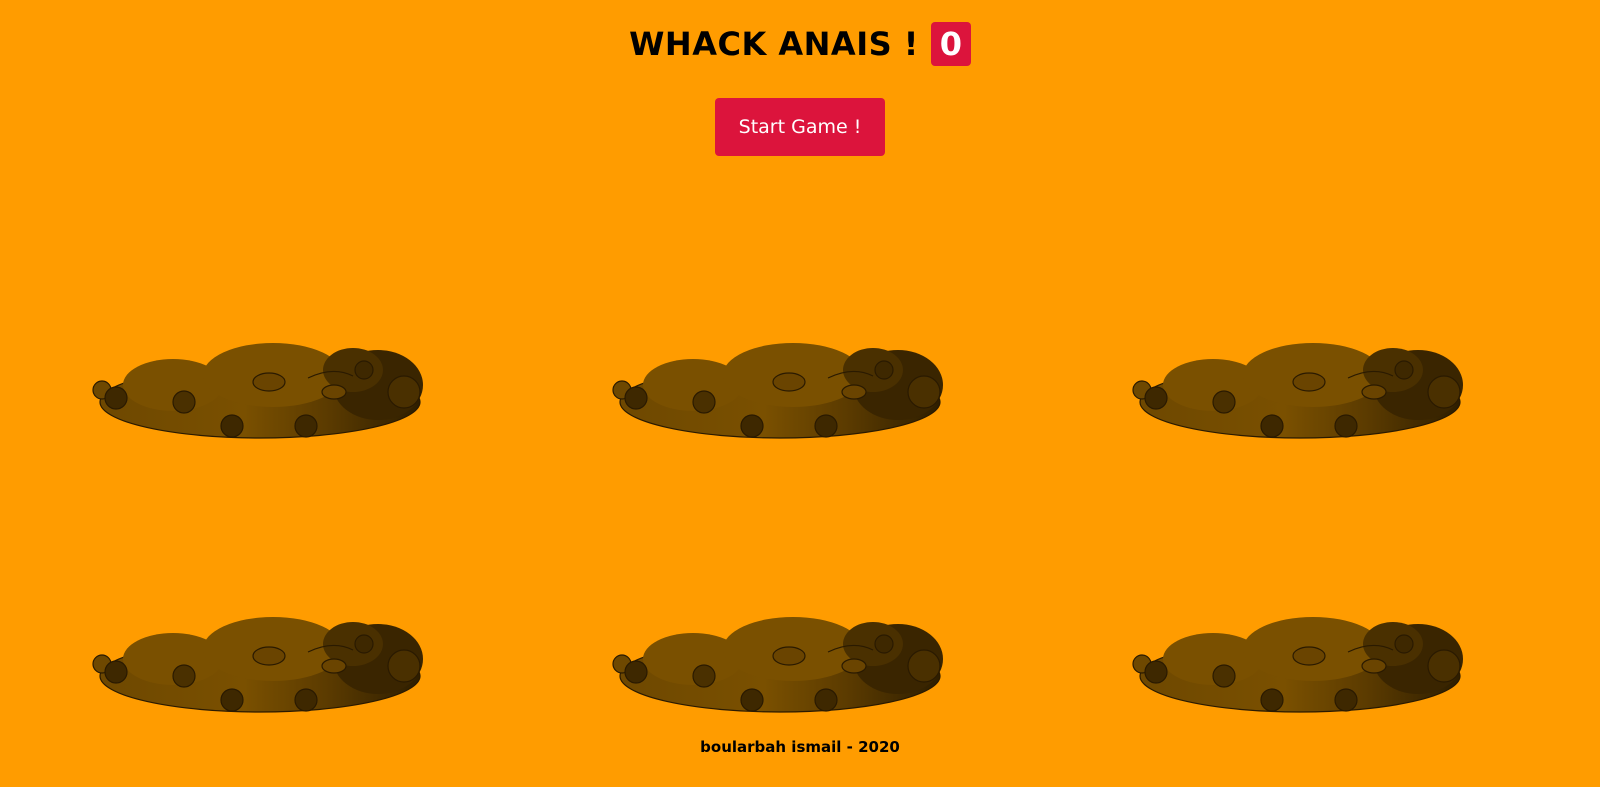 The image size is (1600, 787). What do you see at coordinates (800, 747) in the screenshot?
I see `footer-credit: boularbah ismail - 2020` at bounding box center [800, 747].